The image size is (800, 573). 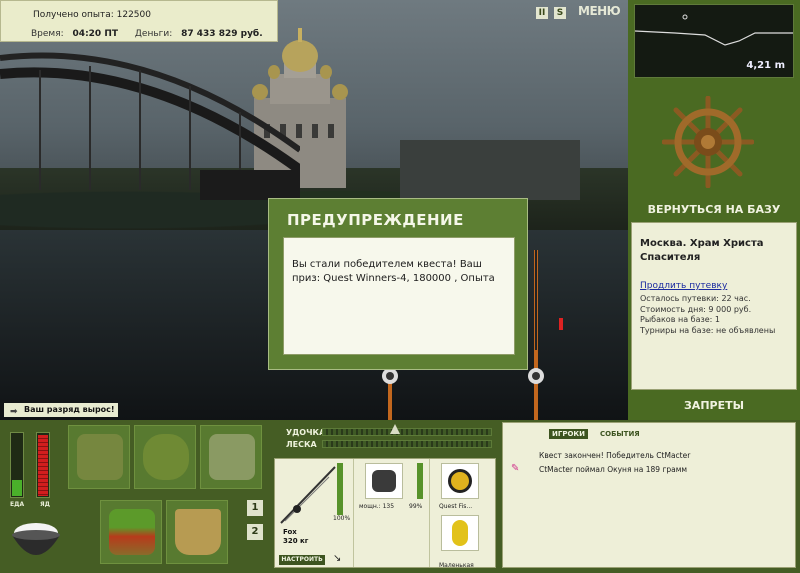 I want to click on arrow-right-icon: ➡, so click(x=14, y=412).